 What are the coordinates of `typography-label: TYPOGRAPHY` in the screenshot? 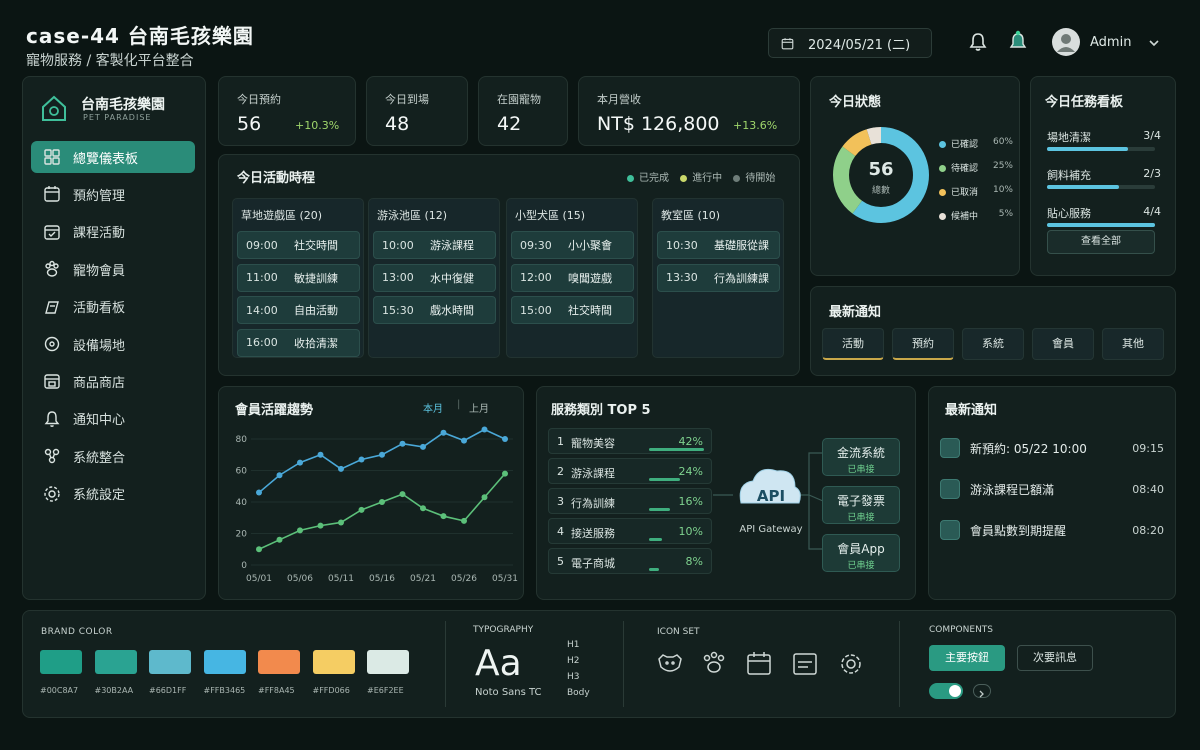 It's located at (503, 630).